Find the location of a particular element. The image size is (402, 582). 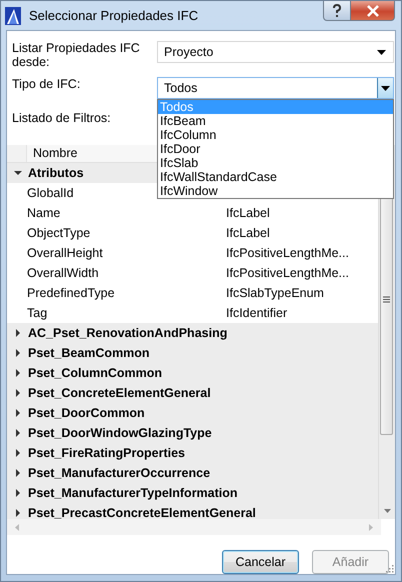

cancel-button: Cancelar is located at coordinates (260, 562).